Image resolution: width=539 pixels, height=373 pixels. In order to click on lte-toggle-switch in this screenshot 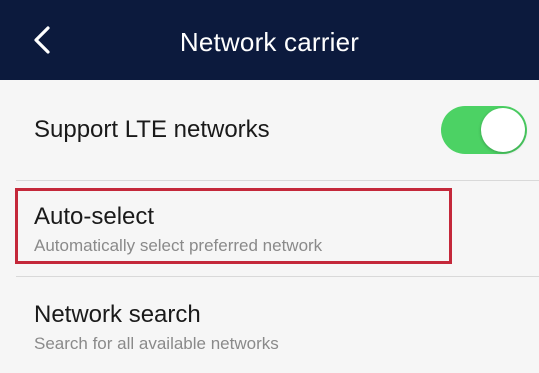, I will do `click(484, 130)`.